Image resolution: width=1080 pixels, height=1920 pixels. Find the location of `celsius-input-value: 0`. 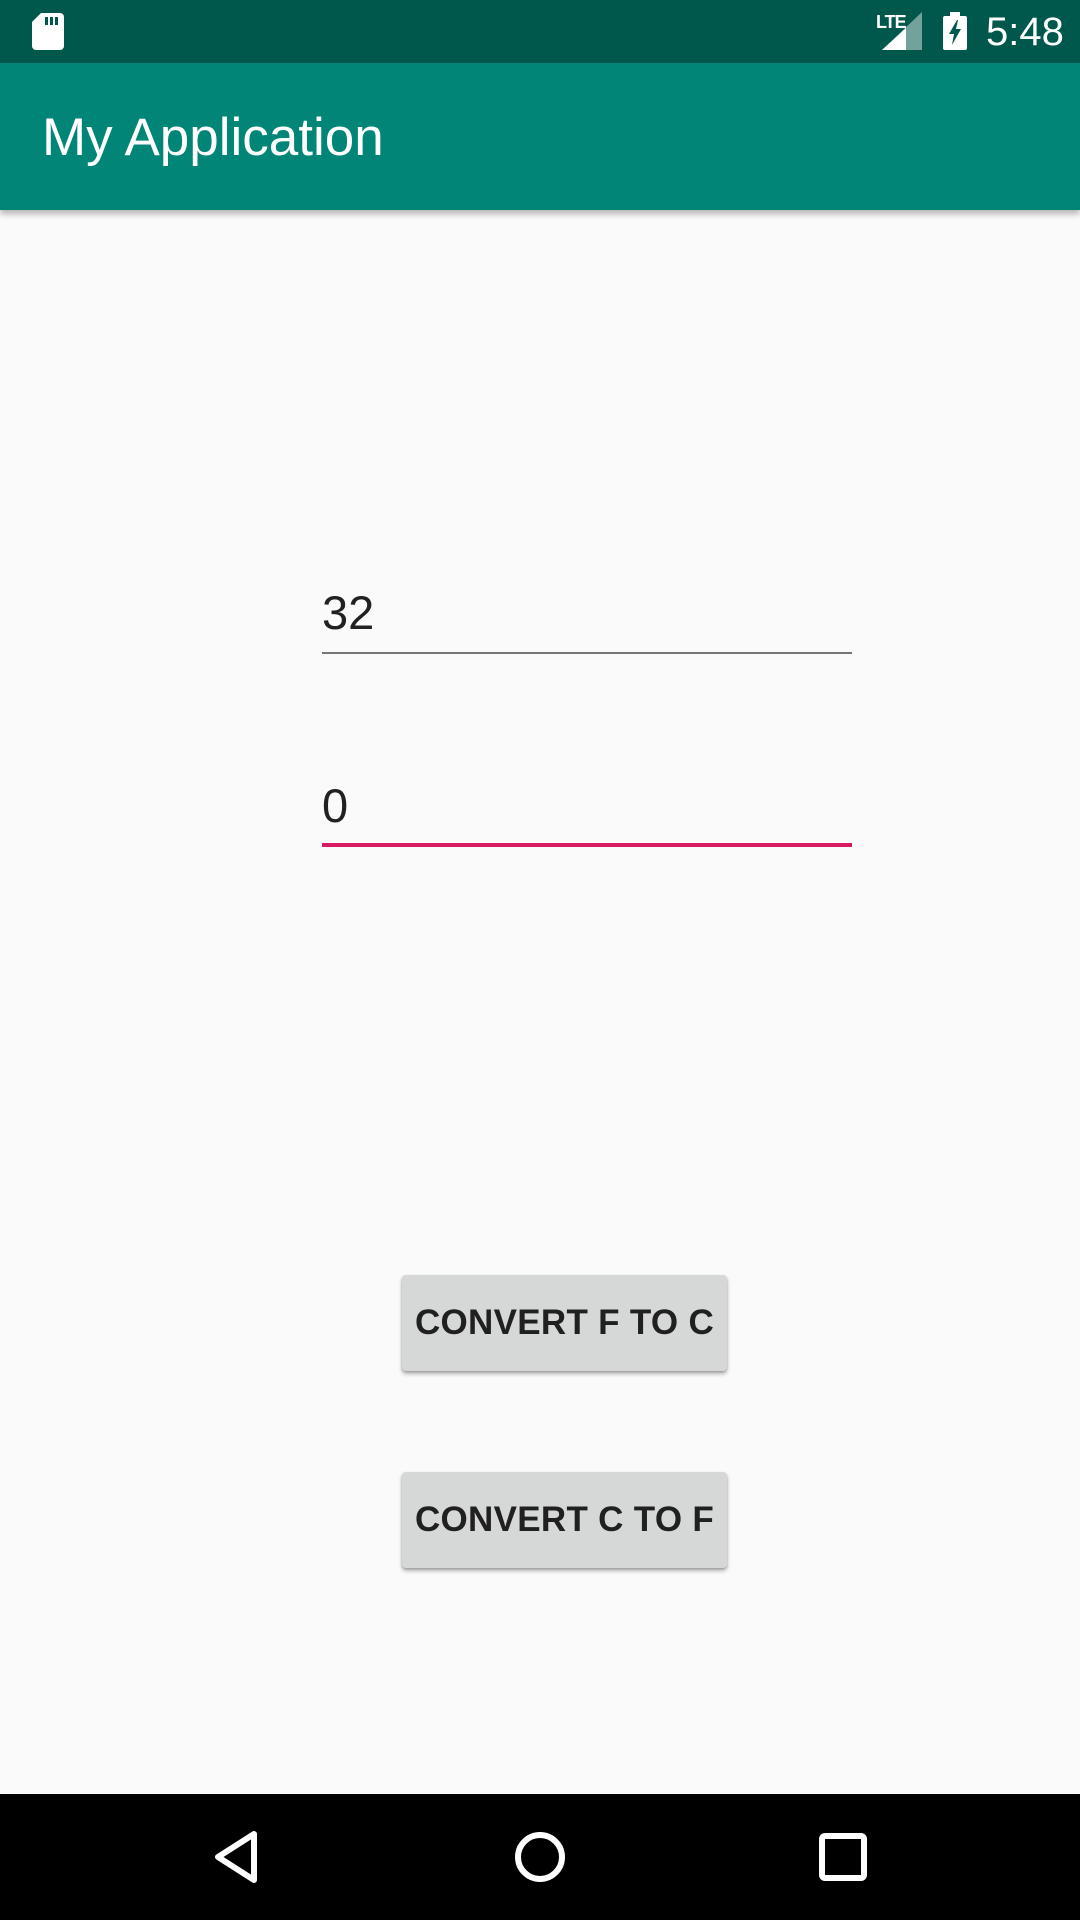

celsius-input-value: 0 is located at coordinates (335, 805).